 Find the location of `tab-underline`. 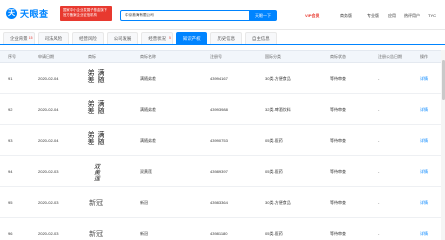

tab-underline is located at coordinates (222, 44).